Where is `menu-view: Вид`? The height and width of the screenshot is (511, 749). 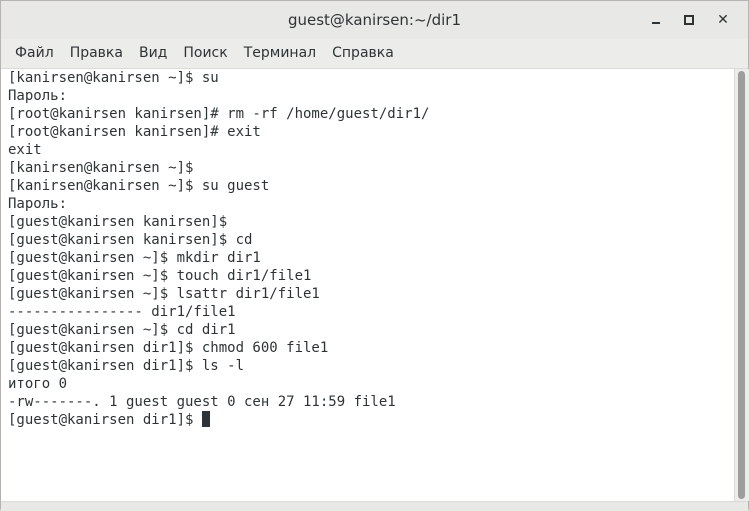
menu-view: Вид is located at coordinates (153, 53).